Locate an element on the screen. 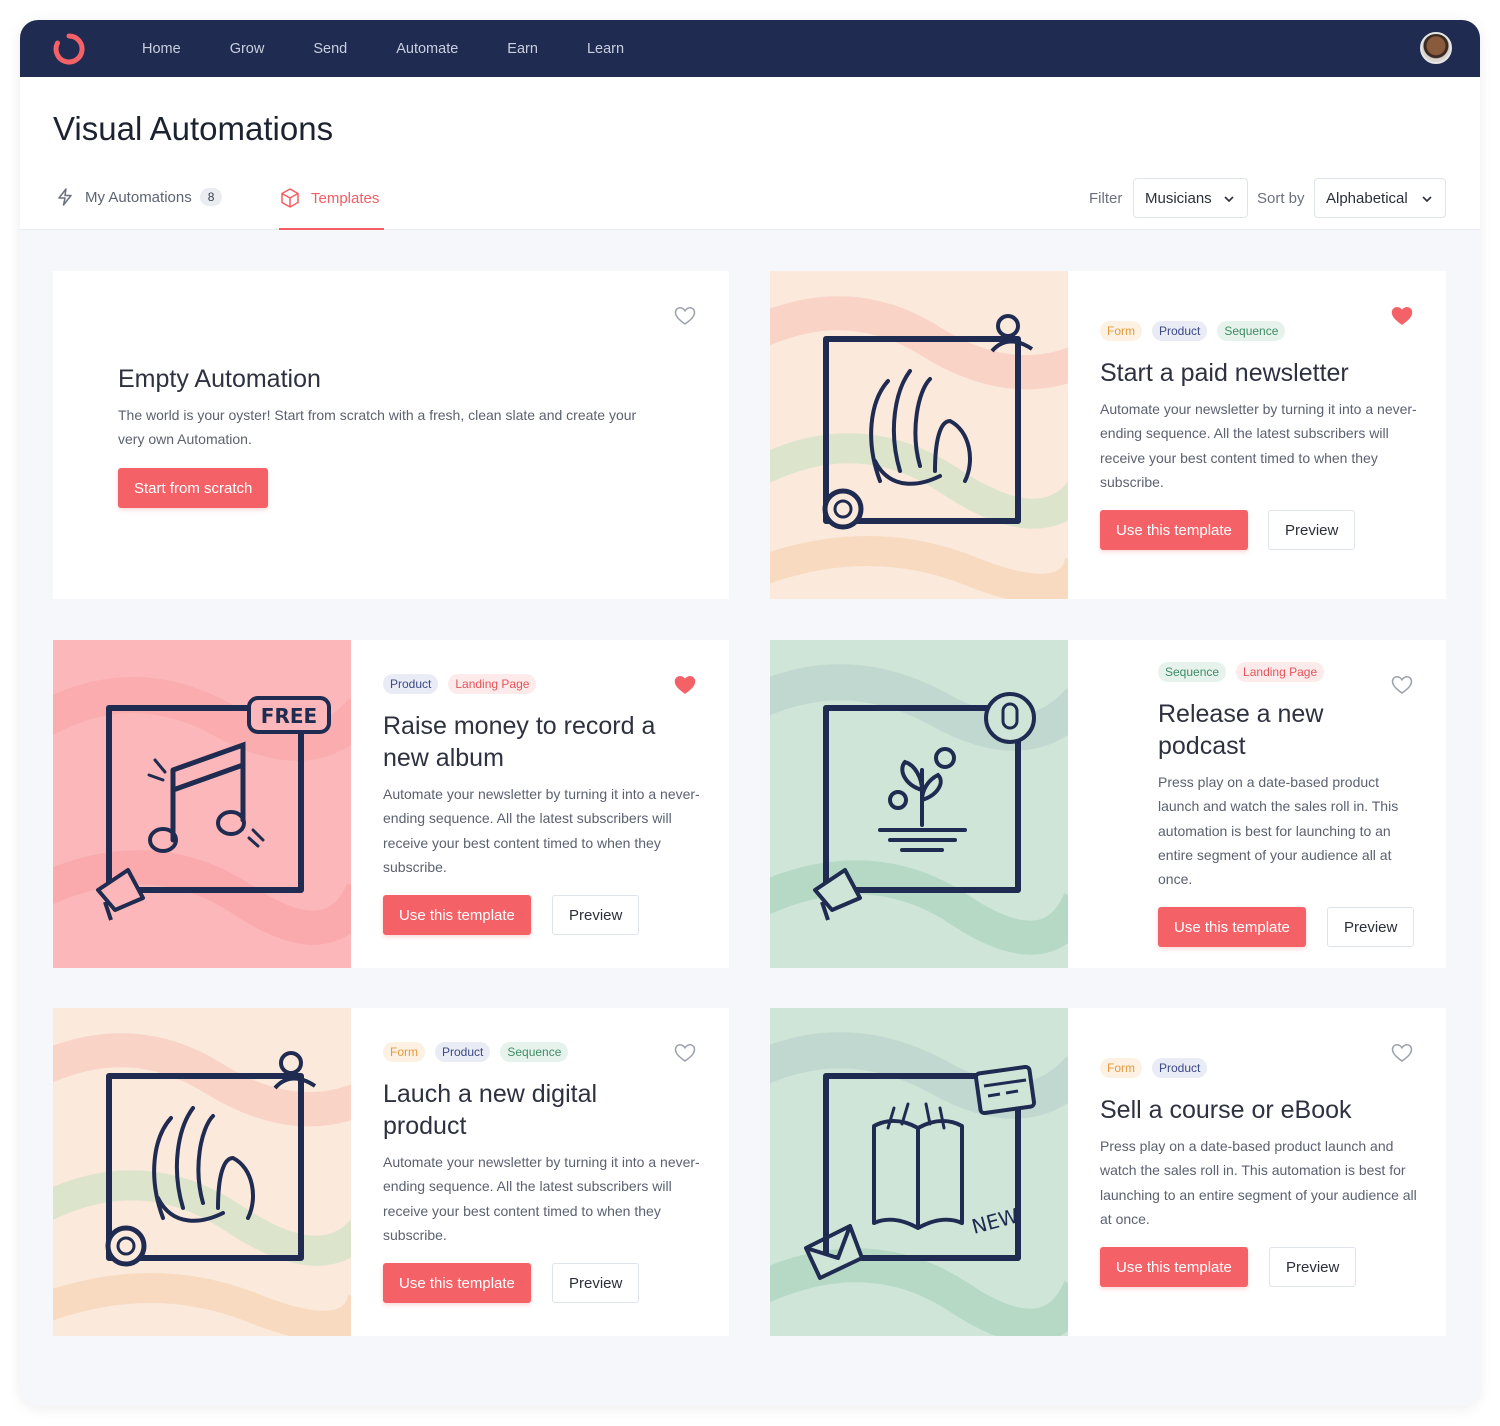  book-icon: NEW is located at coordinates (919, 1184).